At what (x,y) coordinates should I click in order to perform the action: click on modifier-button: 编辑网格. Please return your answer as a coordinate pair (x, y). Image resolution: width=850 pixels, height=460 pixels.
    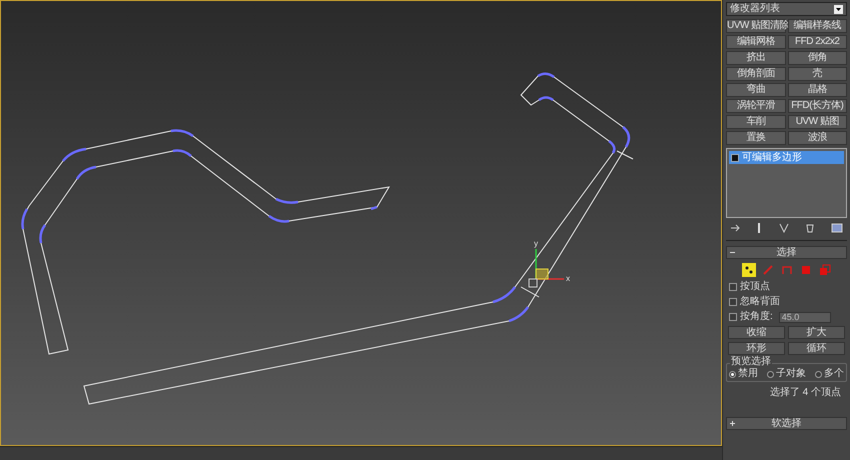
    Looking at the image, I should click on (756, 42).